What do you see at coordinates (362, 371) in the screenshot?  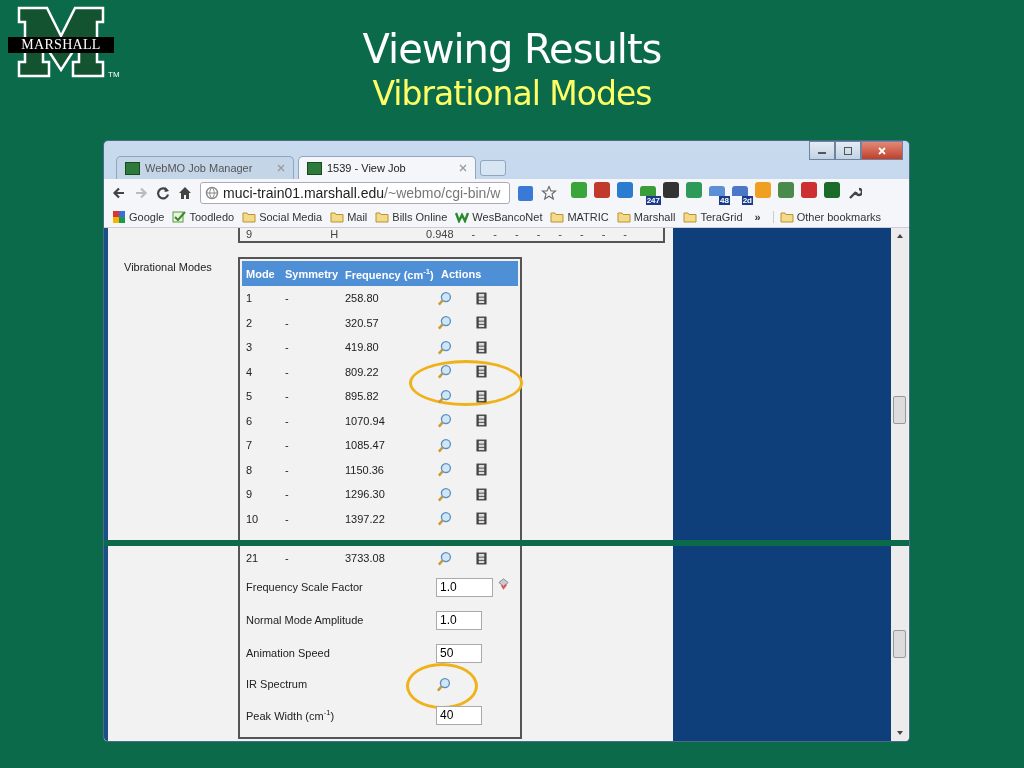 I see `table-cell-text: 809.22` at bounding box center [362, 371].